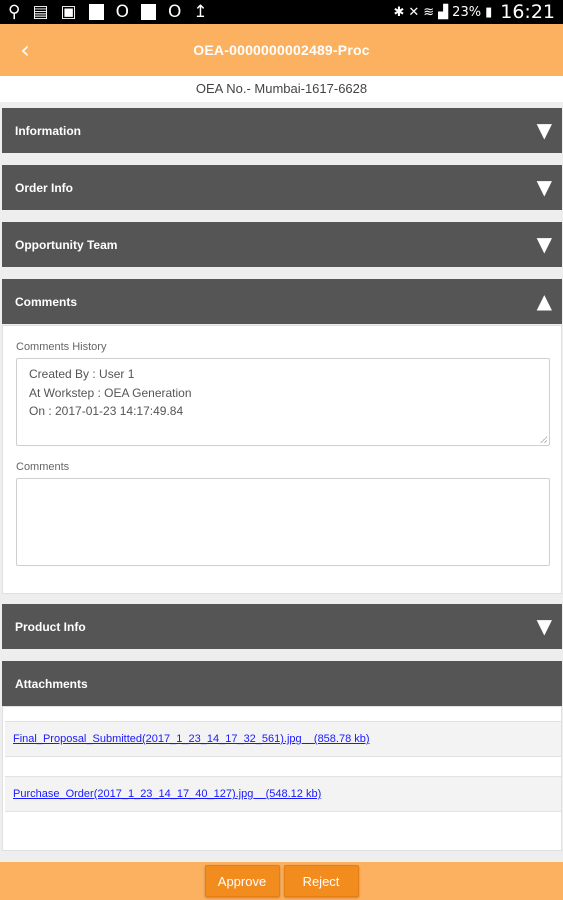 The width and height of the screenshot is (563, 900). What do you see at coordinates (282, 683) in the screenshot?
I see `section-attachments: Attachments` at bounding box center [282, 683].